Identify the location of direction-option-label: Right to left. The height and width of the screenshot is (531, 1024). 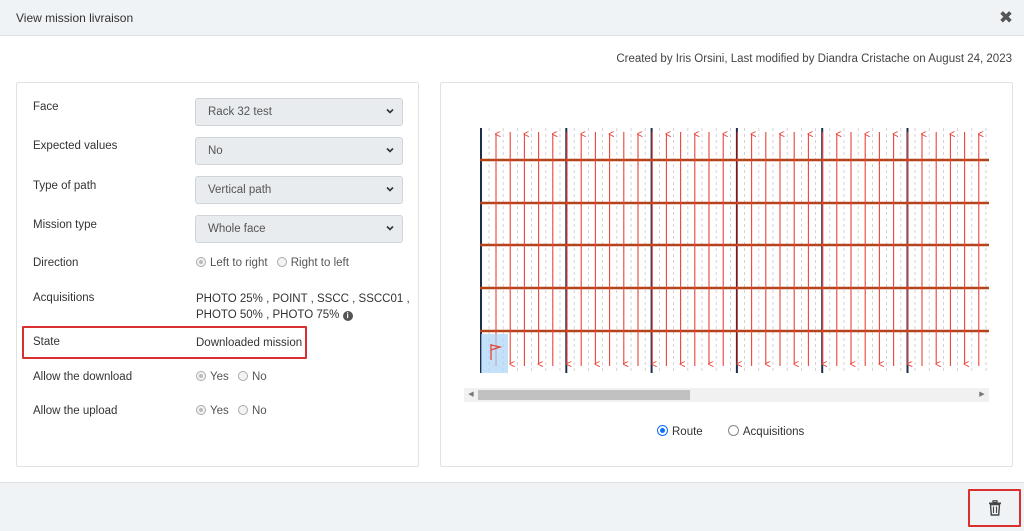
(319, 263).